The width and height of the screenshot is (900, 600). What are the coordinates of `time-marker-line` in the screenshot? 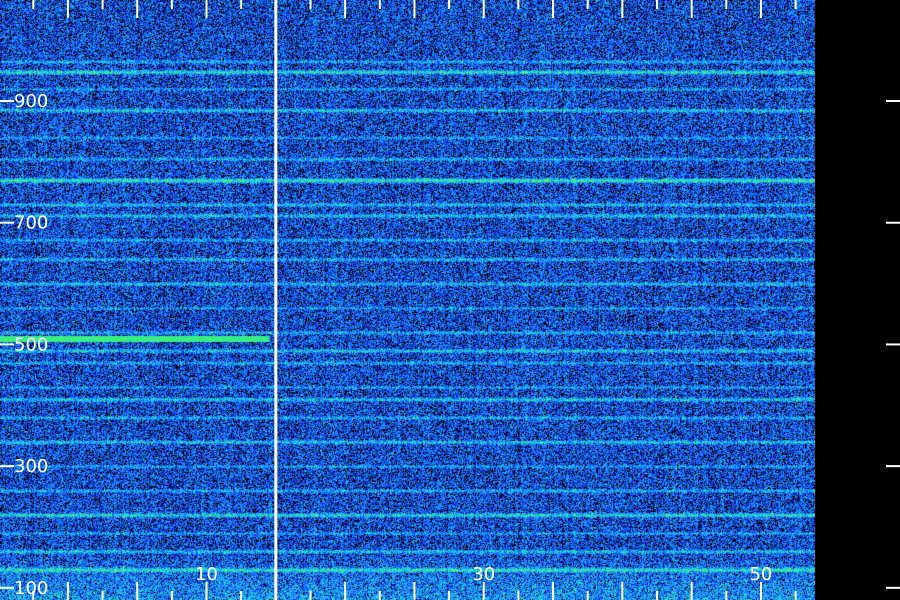 It's located at (276, 300).